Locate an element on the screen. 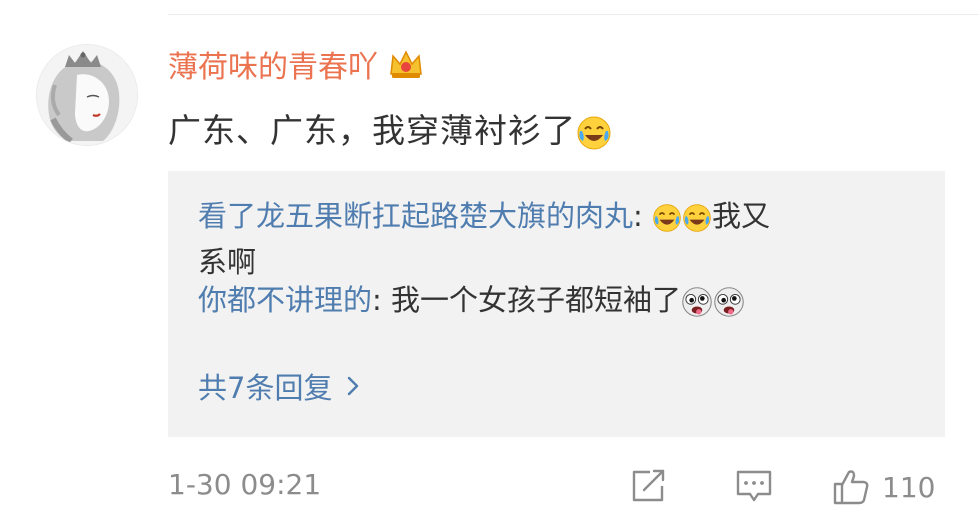  reply-button is located at coordinates (754, 486).